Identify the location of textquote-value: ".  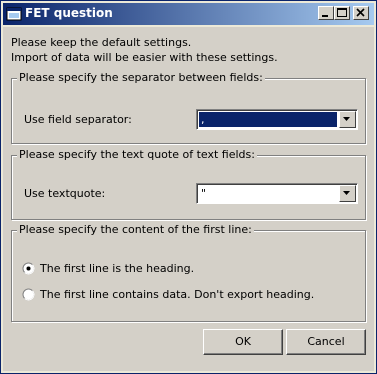
(268, 193).